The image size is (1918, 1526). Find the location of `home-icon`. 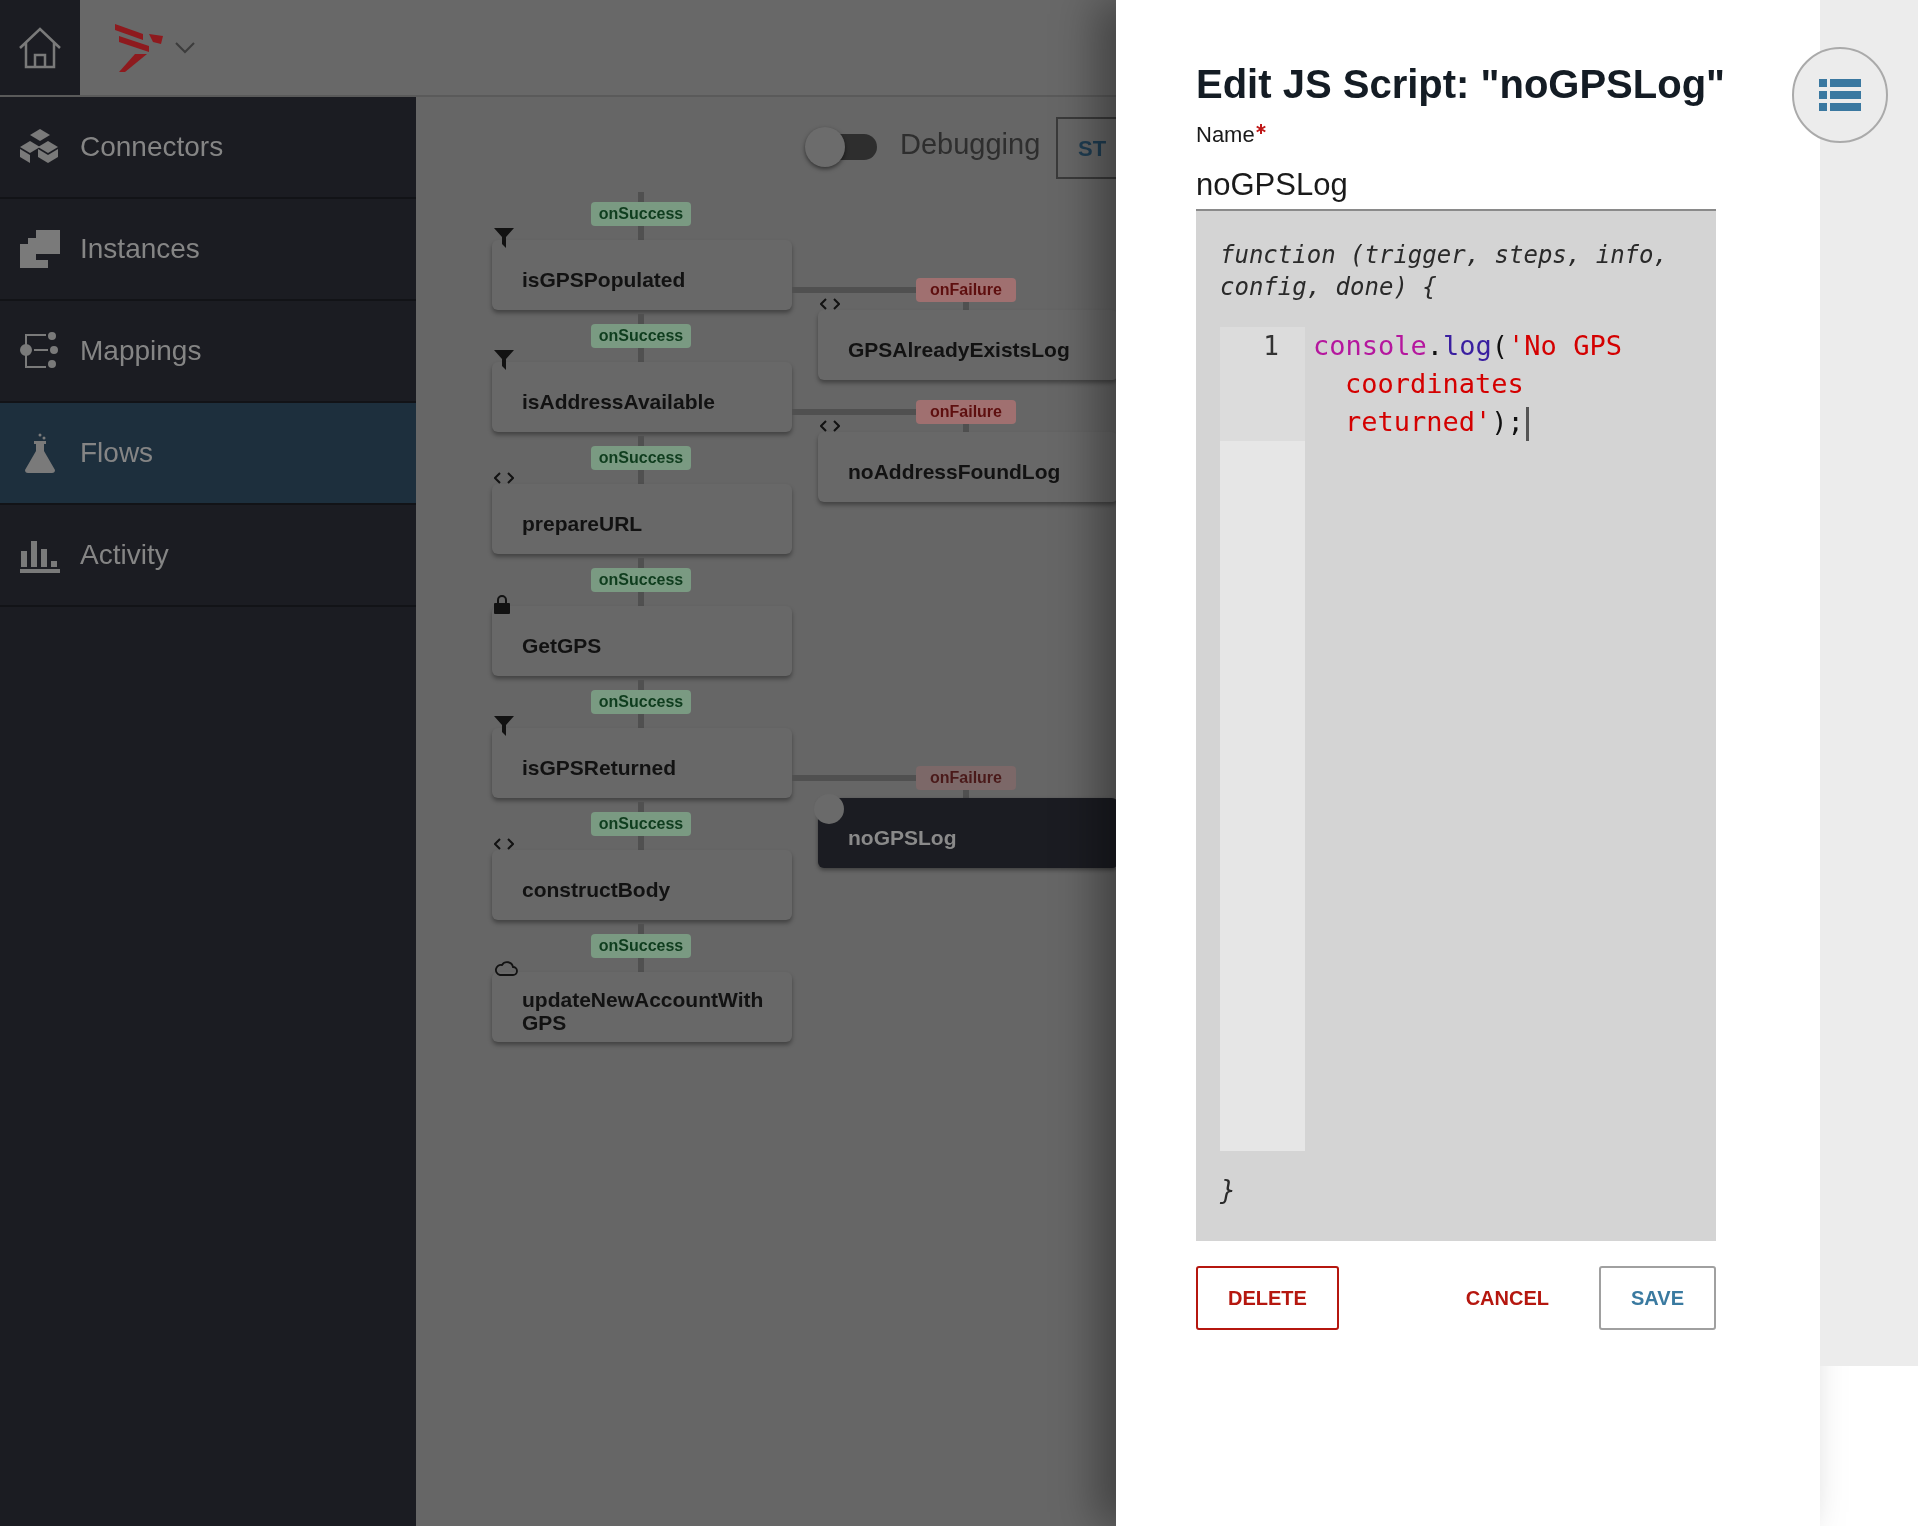

home-icon is located at coordinates (40, 47).